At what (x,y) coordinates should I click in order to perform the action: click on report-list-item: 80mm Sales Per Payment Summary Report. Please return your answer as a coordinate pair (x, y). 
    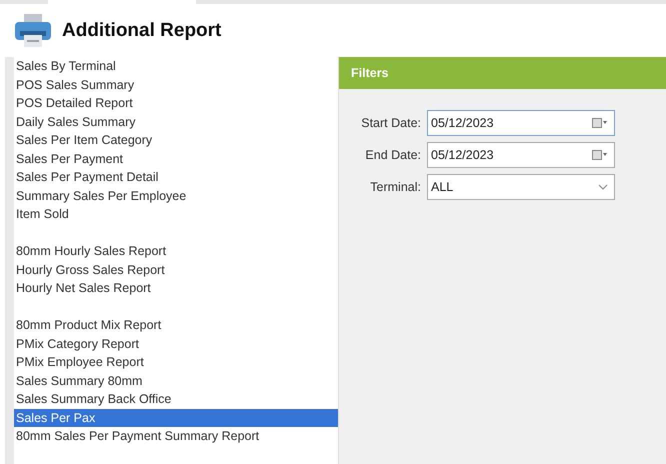
    Looking at the image, I should click on (176, 436).